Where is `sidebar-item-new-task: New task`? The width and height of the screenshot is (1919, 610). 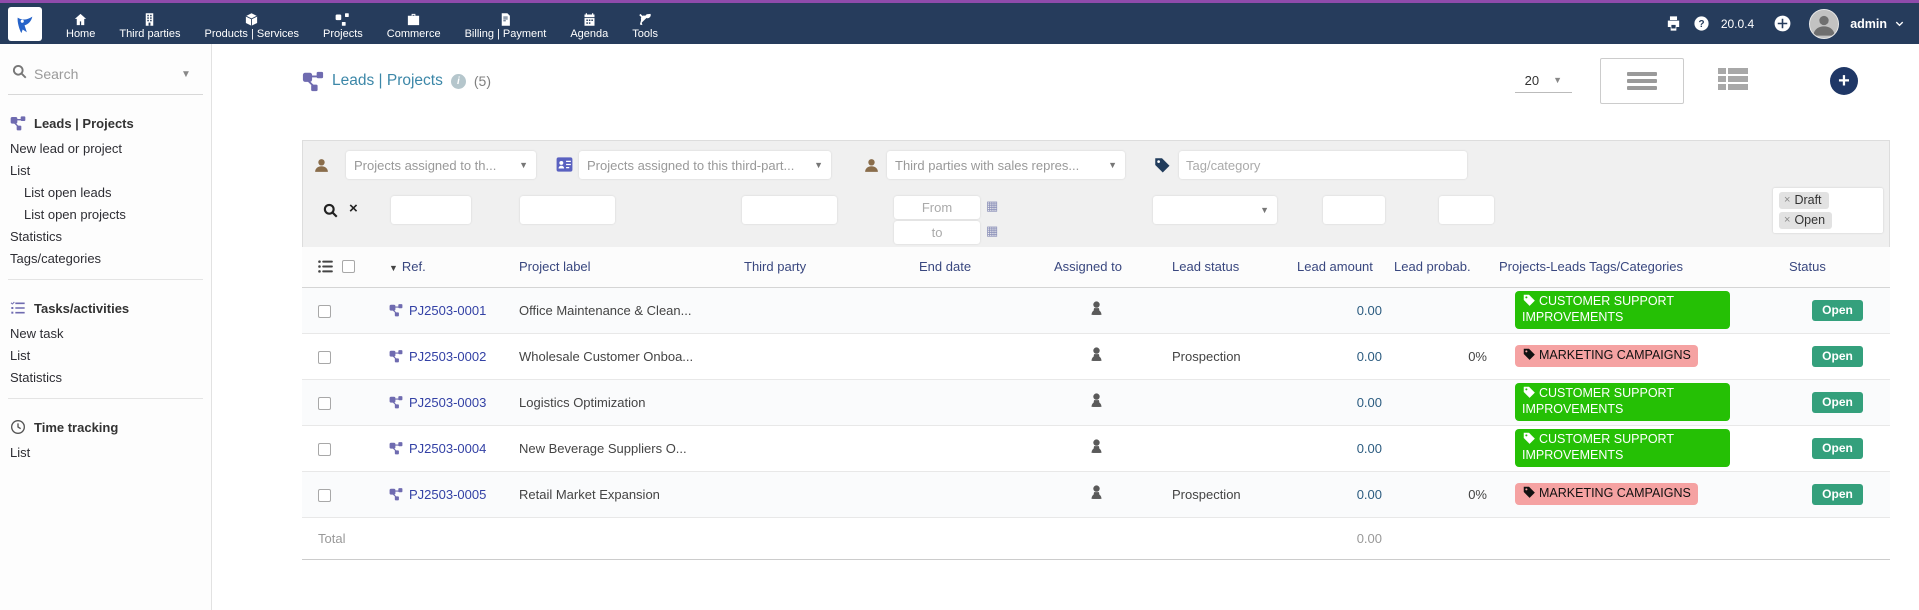 sidebar-item-new-task: New task is located at coordinates (105, 333).